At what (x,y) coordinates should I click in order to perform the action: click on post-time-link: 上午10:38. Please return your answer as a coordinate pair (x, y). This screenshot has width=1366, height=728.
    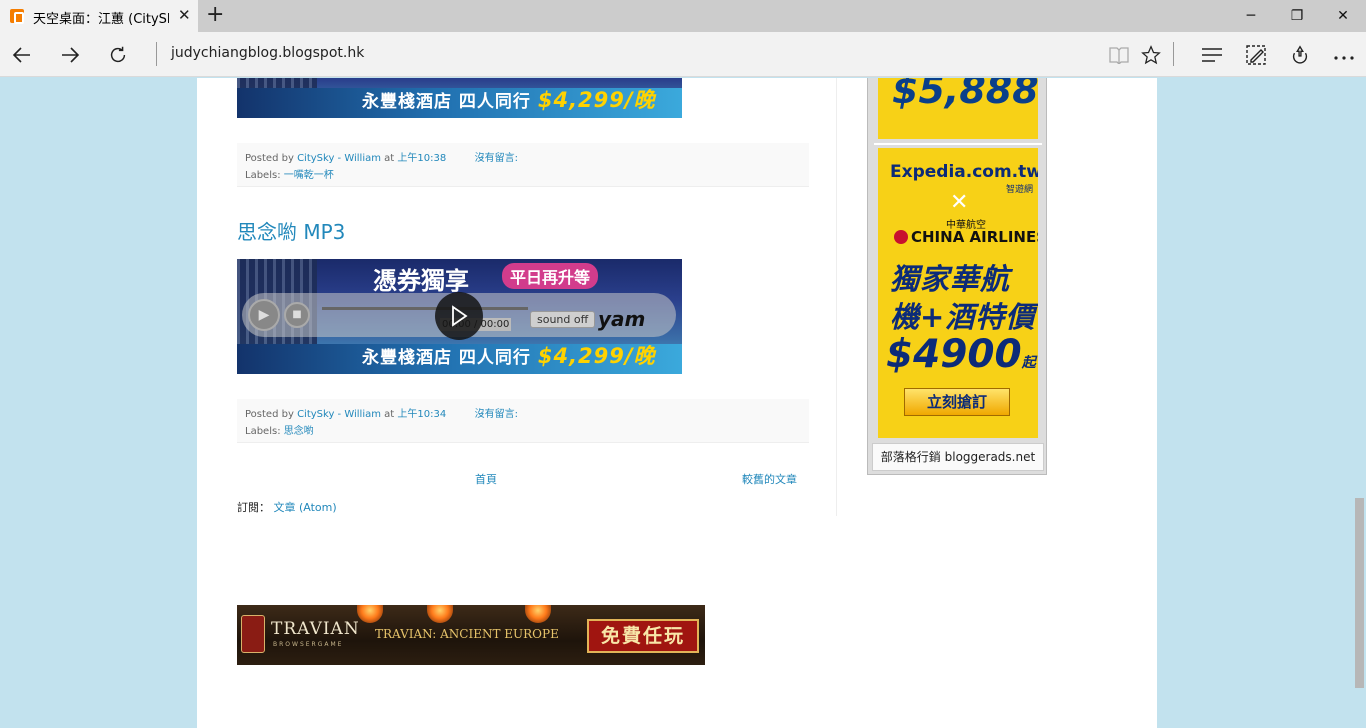
    Looking at the image, I should click on (421, 158).